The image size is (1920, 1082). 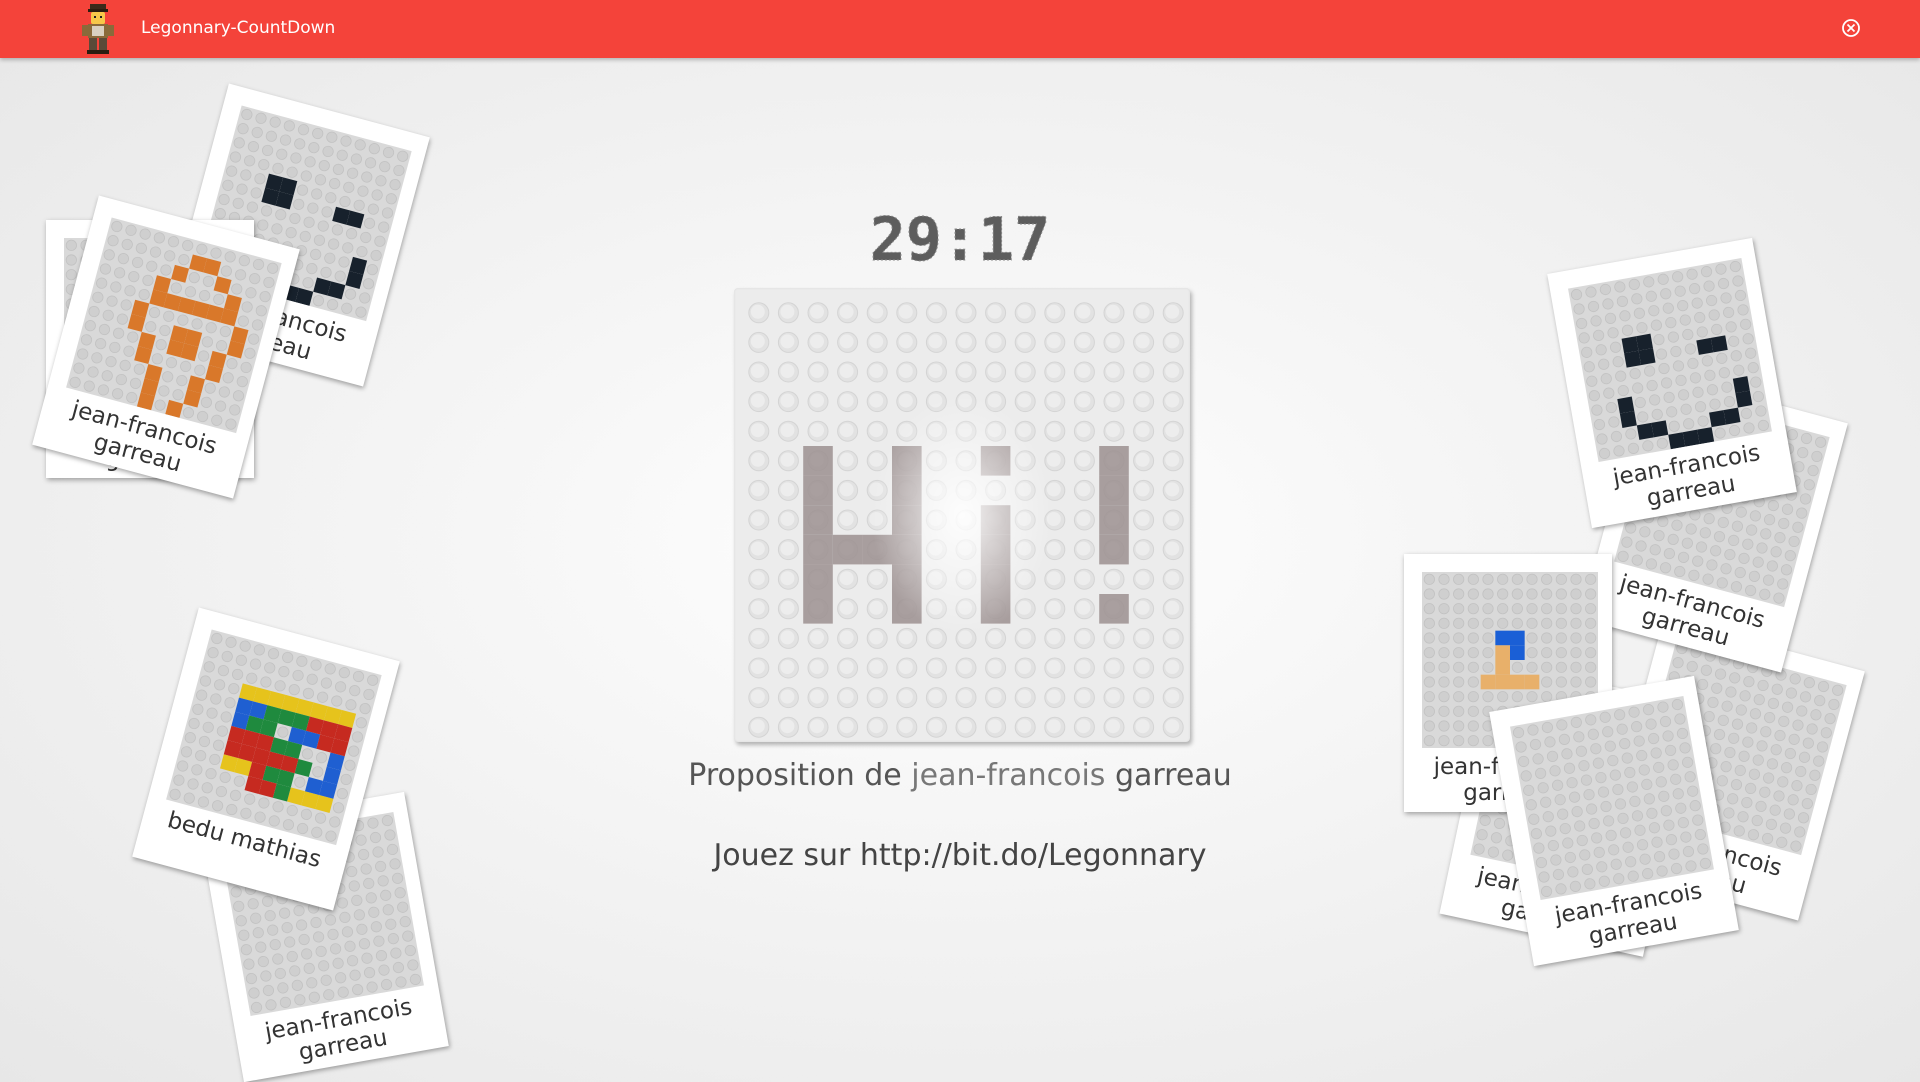 I want to click on countdown-timer-text: 29:17, so click(x=960, y=240).